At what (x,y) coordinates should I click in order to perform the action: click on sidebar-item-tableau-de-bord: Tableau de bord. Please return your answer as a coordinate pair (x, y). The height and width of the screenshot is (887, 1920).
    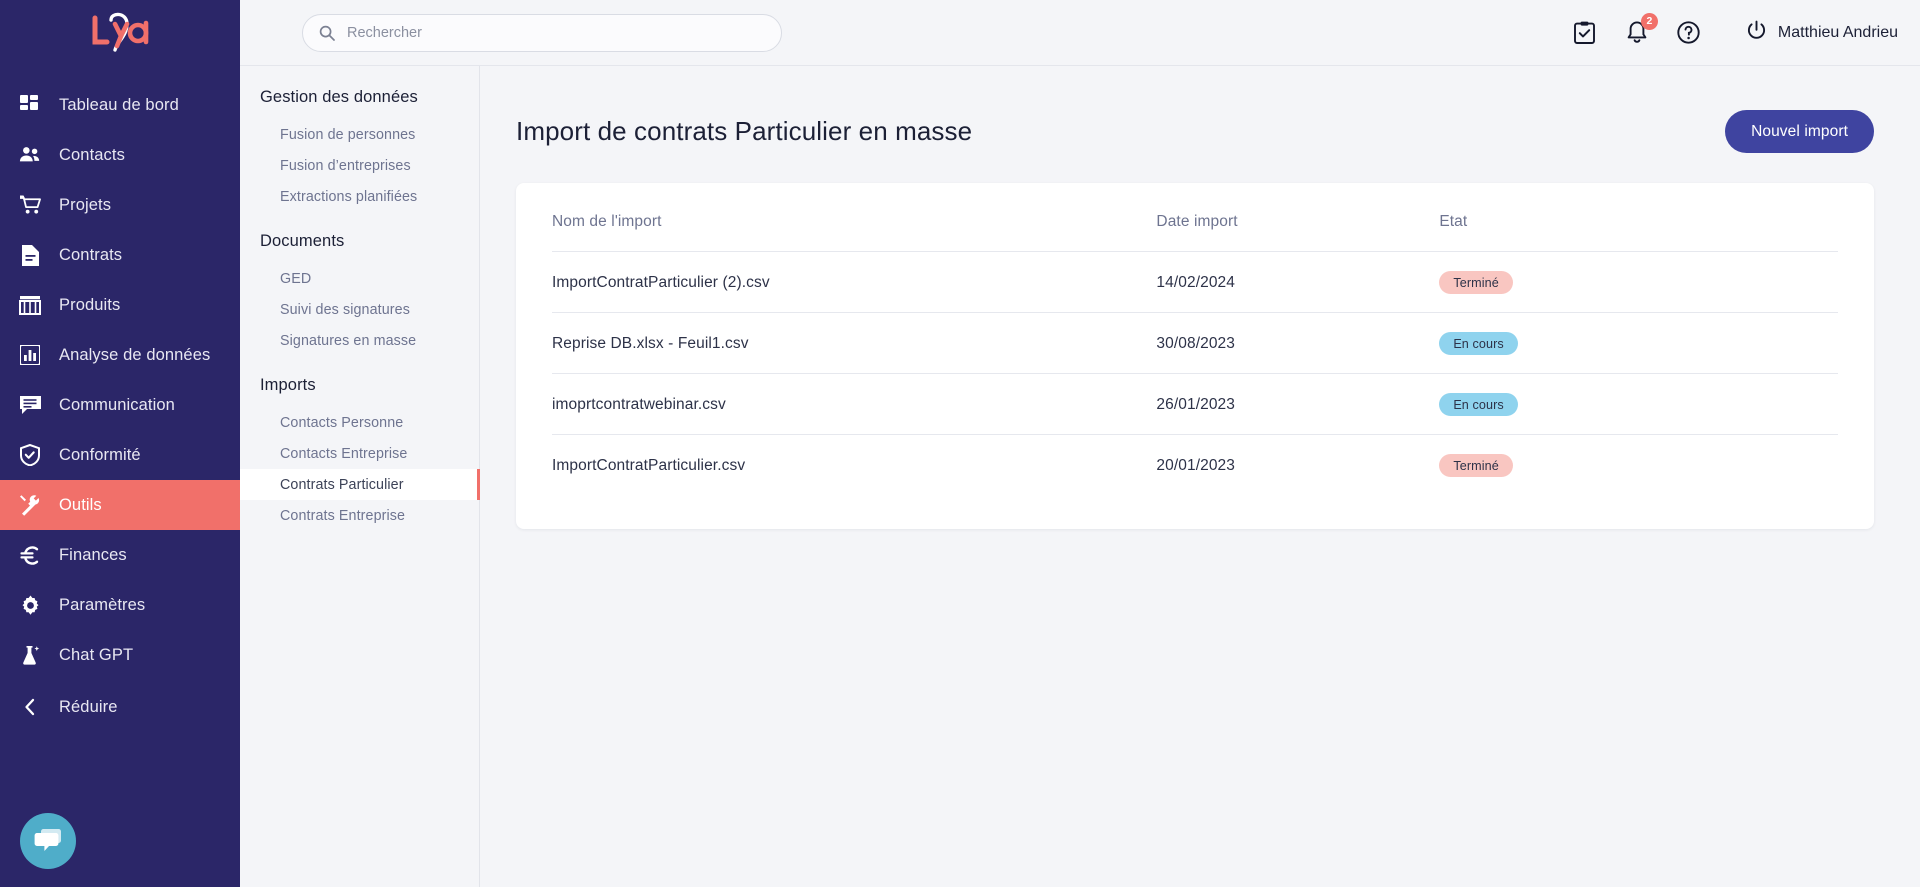
    Looking at the image, I should click on (120, 105).